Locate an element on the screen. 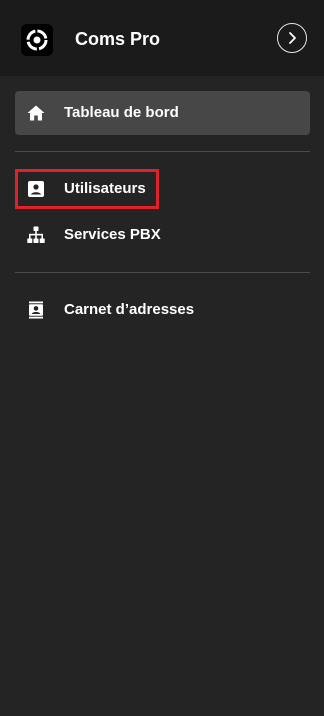 The width and height of the screenshot is (324, 716). address-book-icon is located at coordinates (36, 310).